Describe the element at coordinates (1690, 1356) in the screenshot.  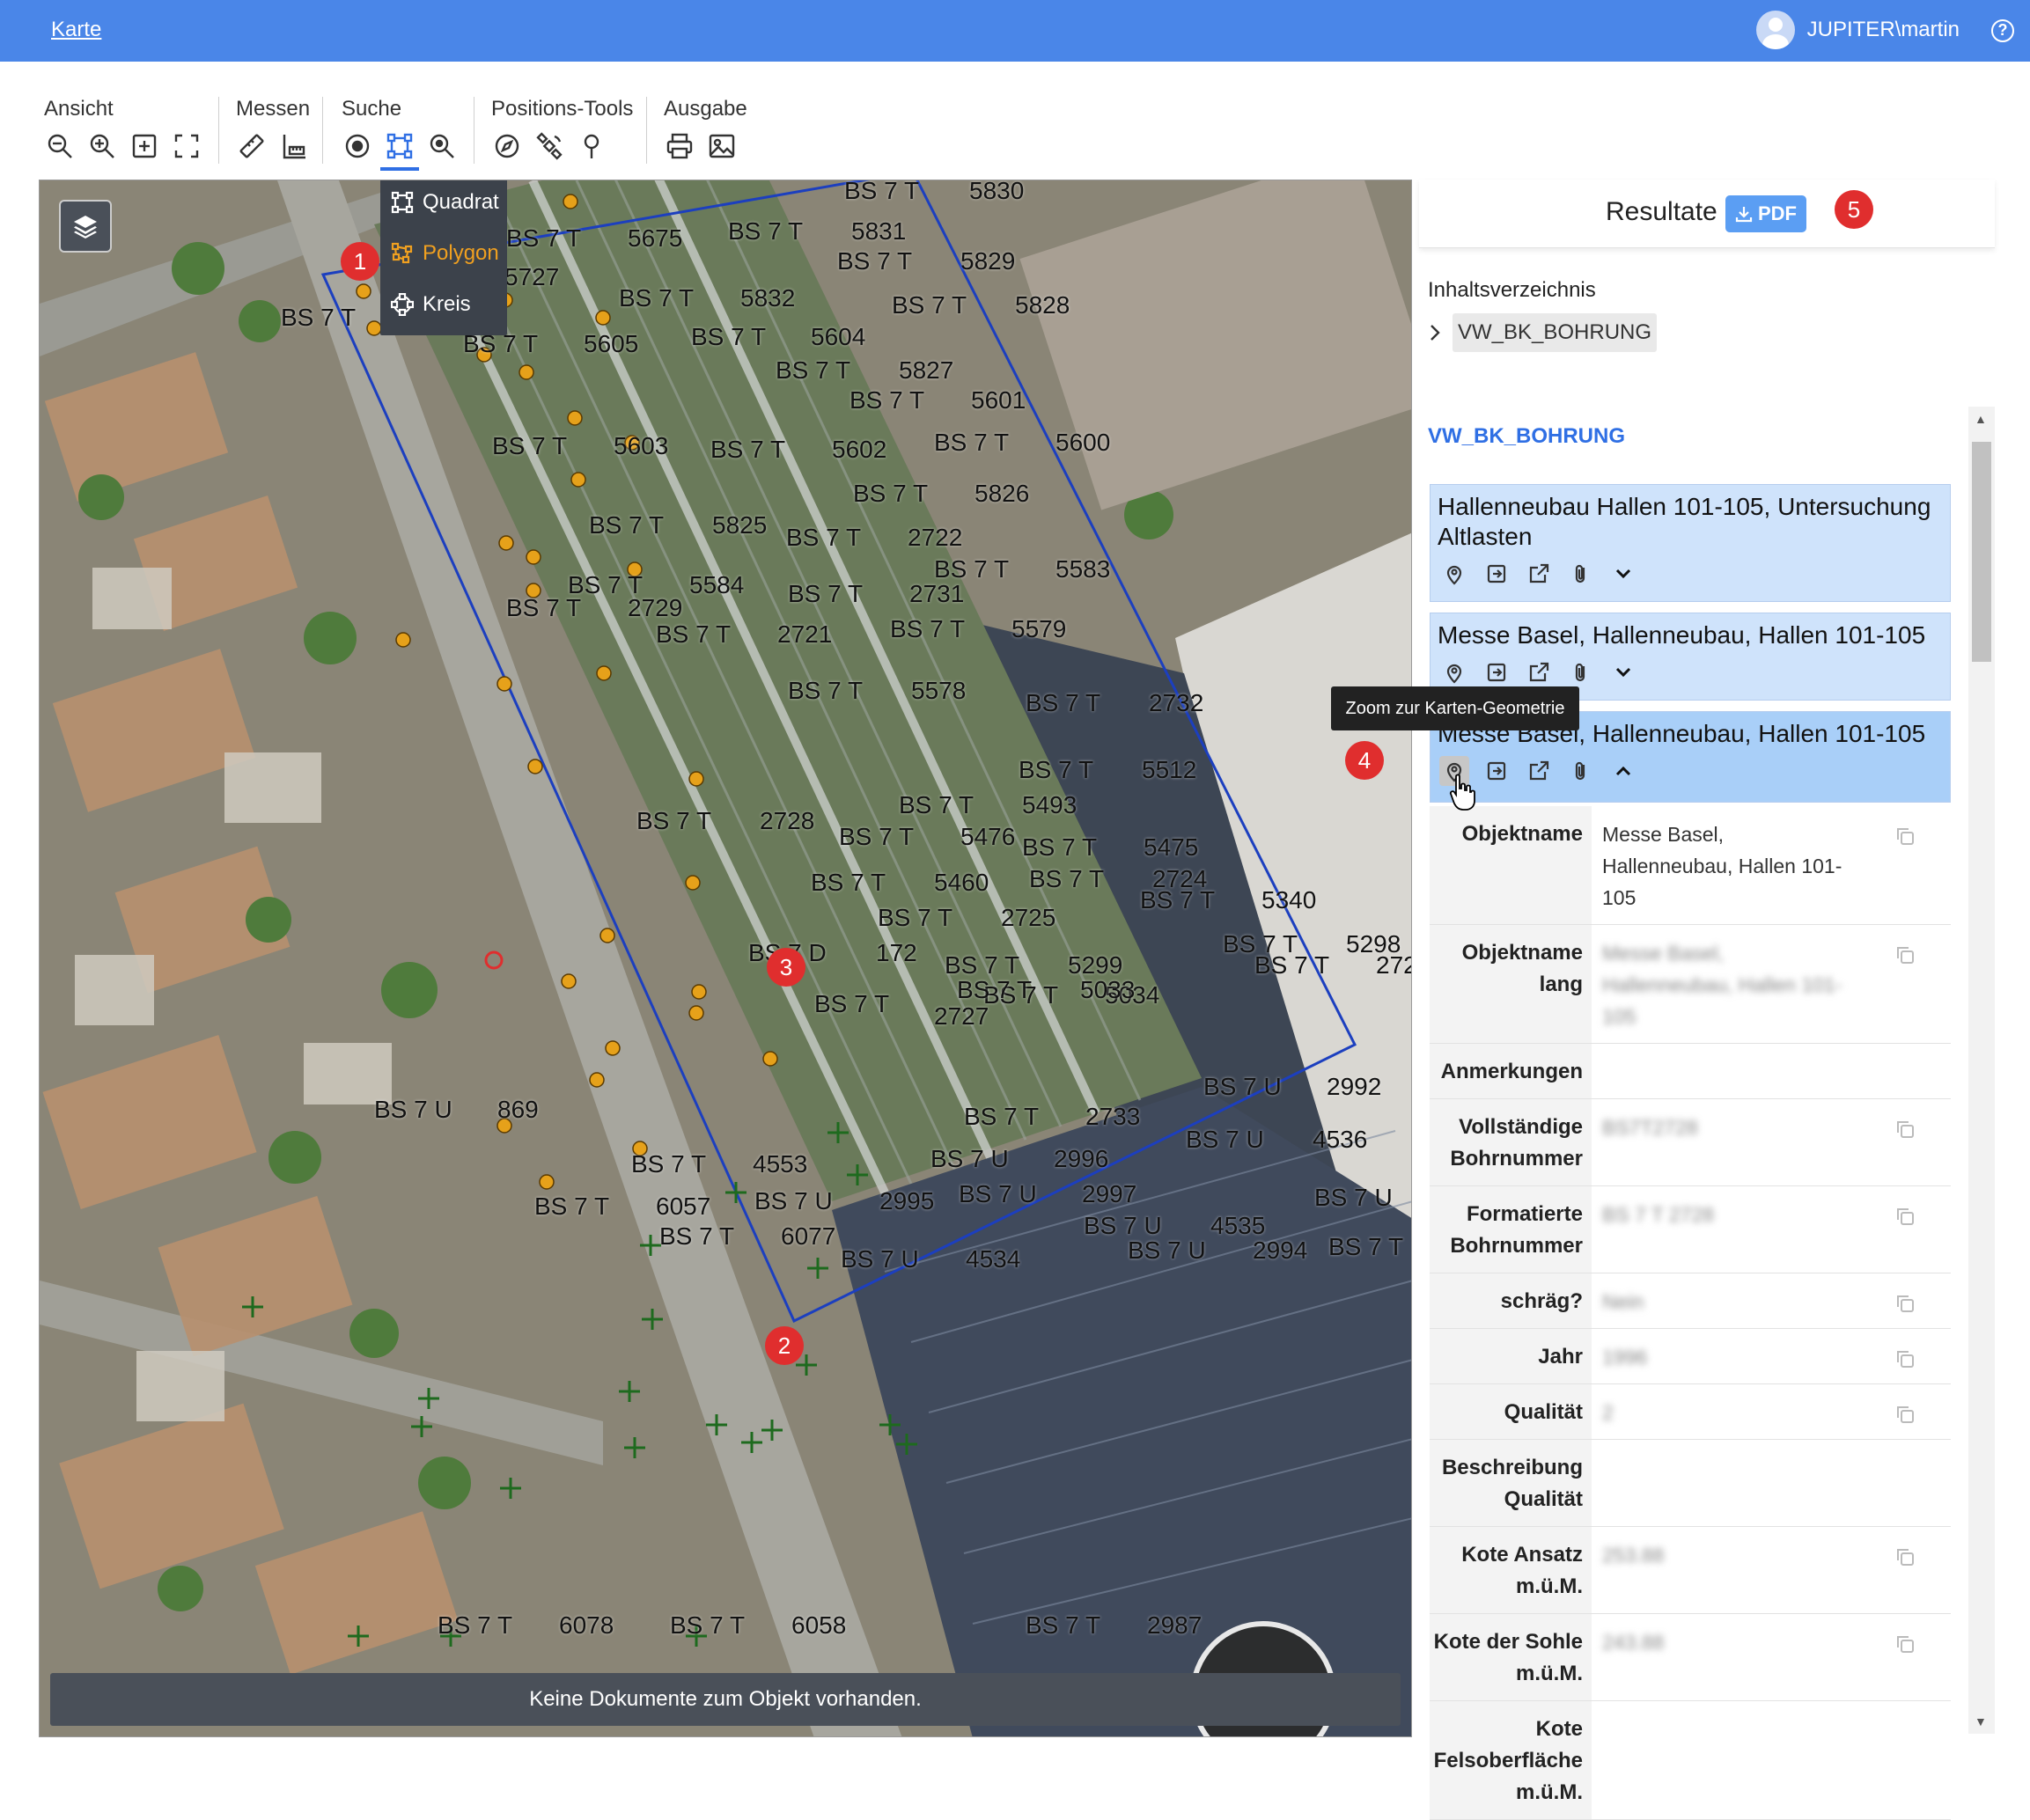
I see `attribute-row: Jahr 1996` at that location.